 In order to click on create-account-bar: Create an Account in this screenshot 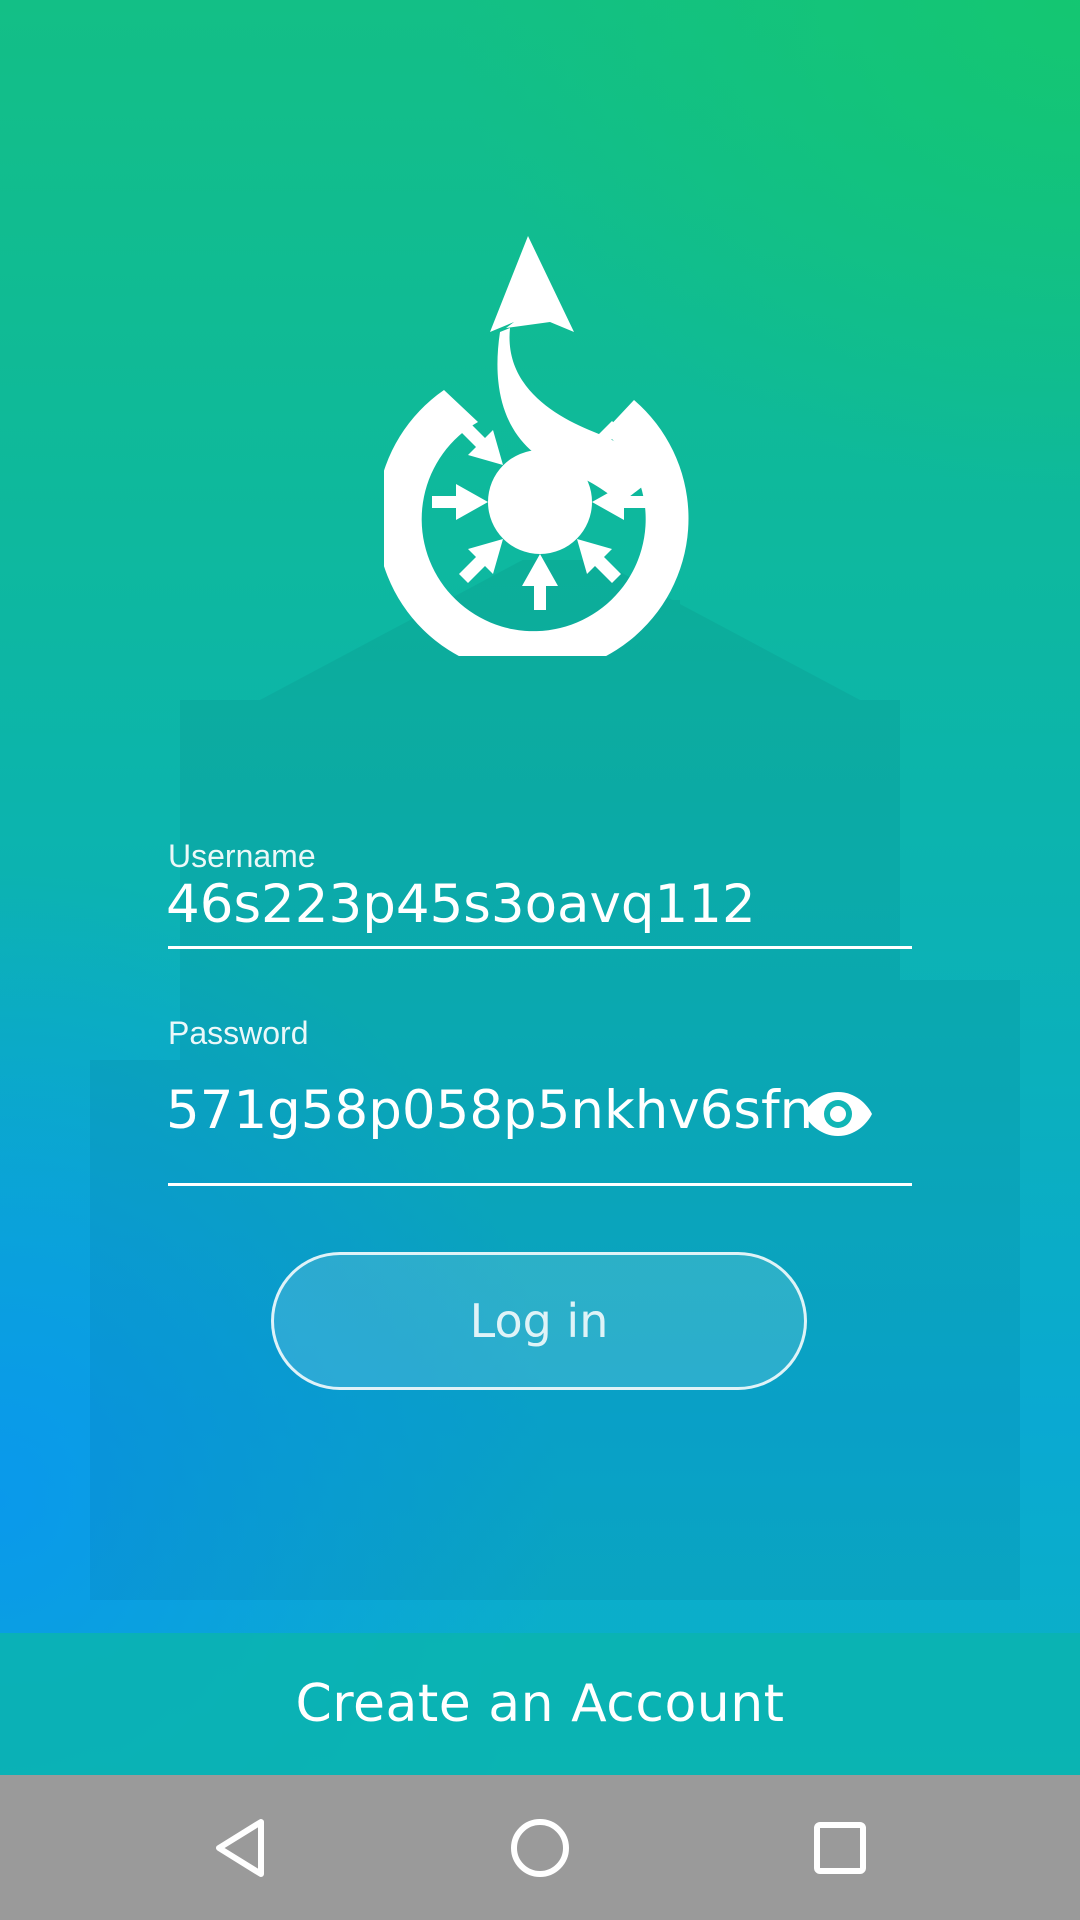, I will do `click(540, 1704)`.